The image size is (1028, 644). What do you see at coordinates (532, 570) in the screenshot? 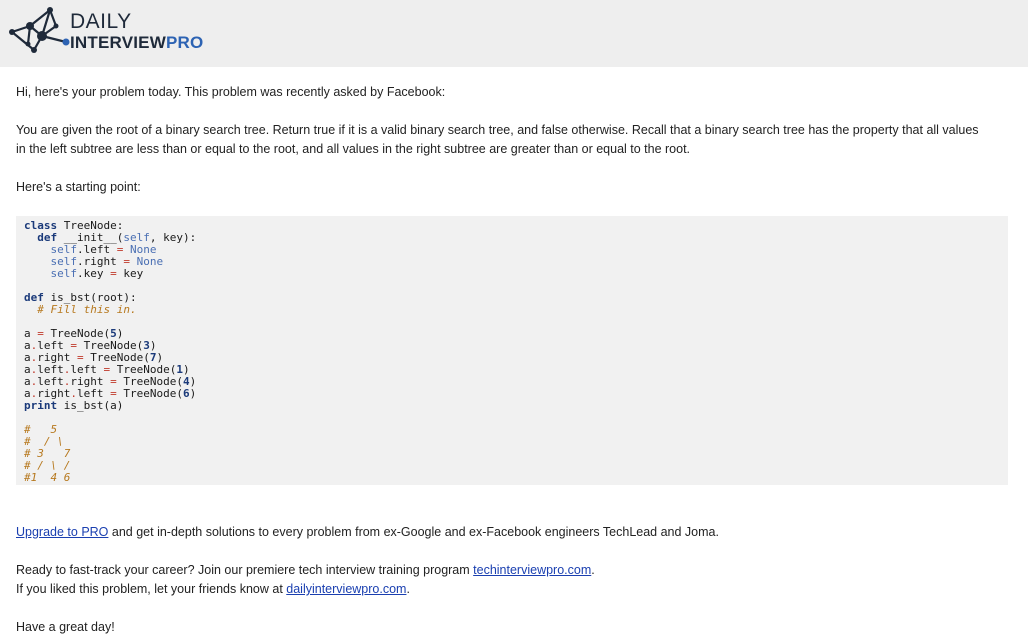
I see `techinterviewpro-link: techinterviewpro.com` at bounding box center [532, 570].